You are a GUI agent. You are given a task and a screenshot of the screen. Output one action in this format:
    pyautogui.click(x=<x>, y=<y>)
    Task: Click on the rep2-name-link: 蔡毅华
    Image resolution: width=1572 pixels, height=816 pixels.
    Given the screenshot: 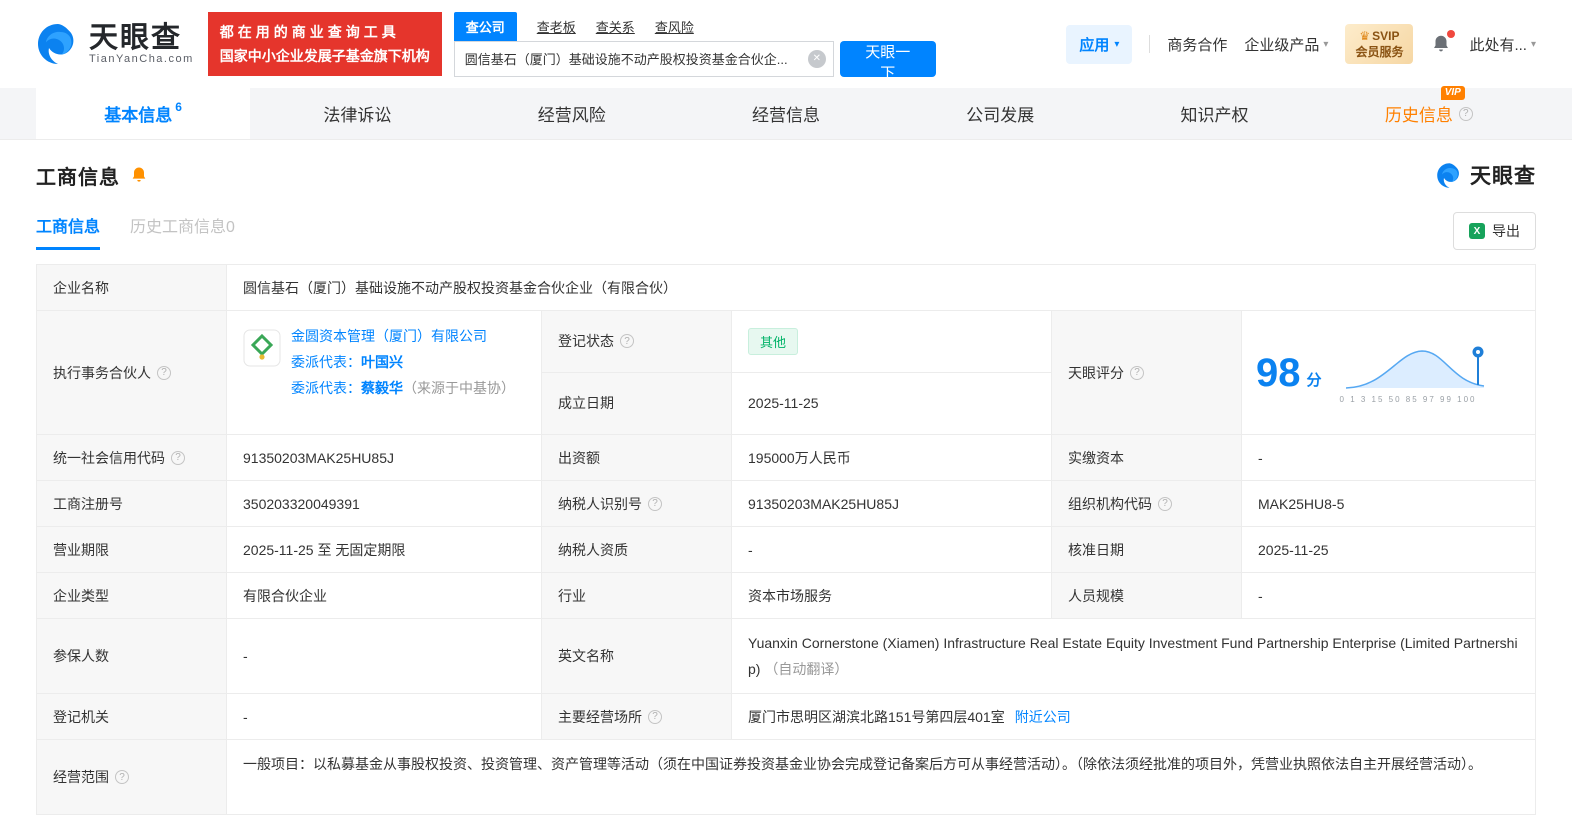 What is the action you would take?
    pyautogui.click(x=382, y=388)
    